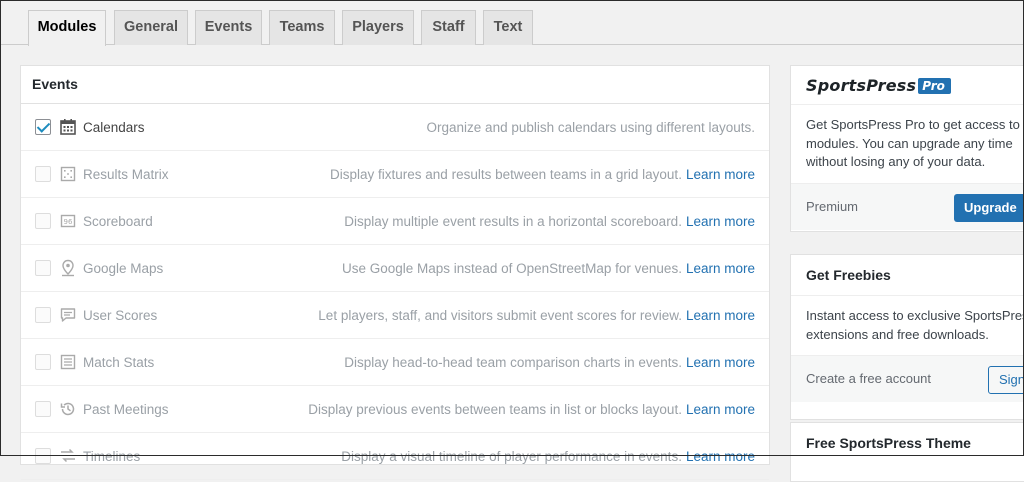  I want to click on module-checkbox-google-maps, so click(43, 268).